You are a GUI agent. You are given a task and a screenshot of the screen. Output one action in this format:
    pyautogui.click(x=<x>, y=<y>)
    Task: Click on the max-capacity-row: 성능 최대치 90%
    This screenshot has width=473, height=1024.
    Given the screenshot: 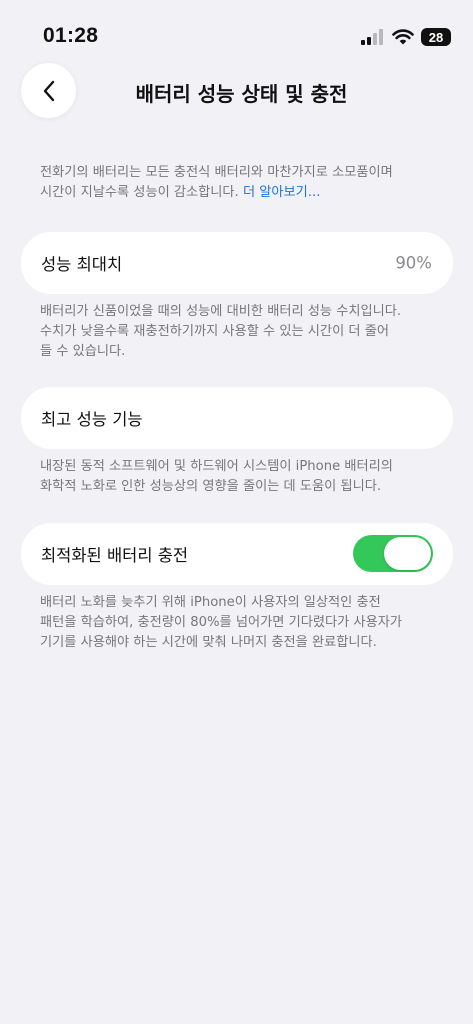 What is the action you would take?
    pyautogui.click(x=237, y=263)
    